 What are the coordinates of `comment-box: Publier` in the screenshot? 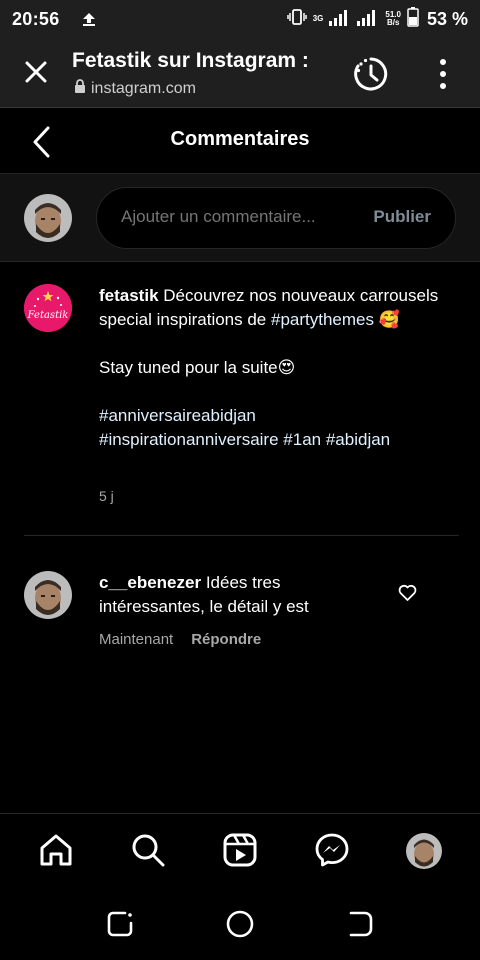 It's located at (276, 218).